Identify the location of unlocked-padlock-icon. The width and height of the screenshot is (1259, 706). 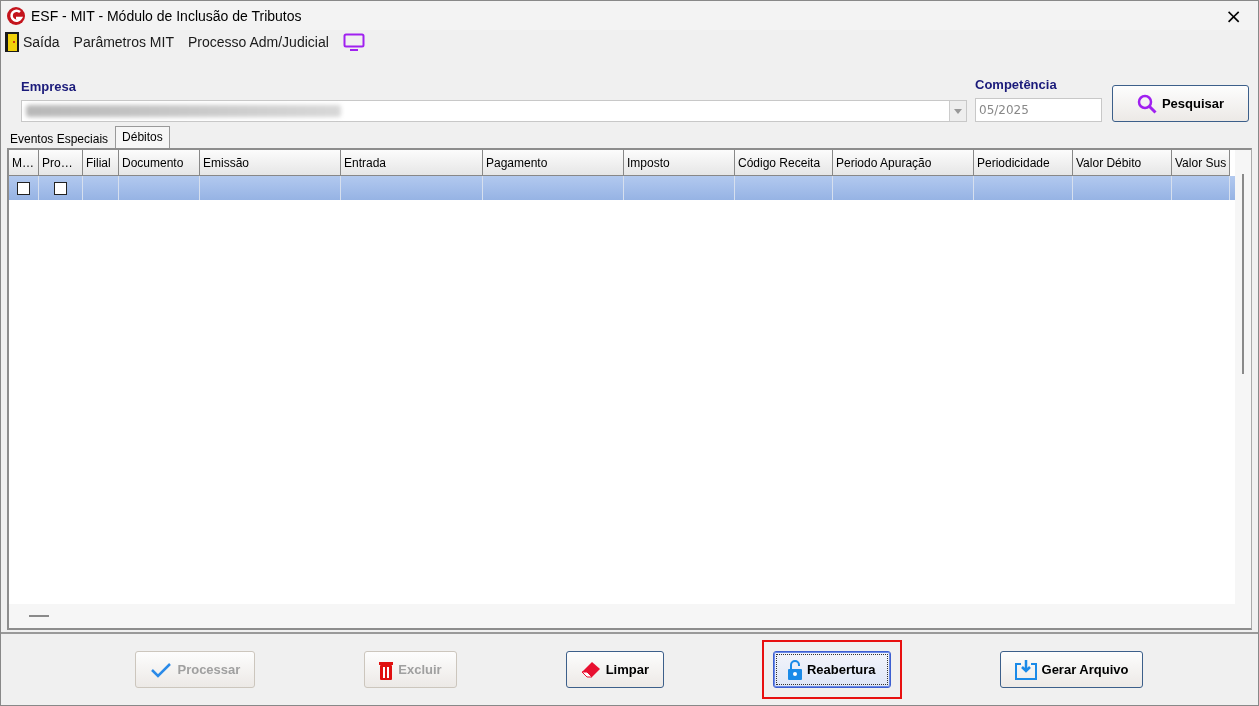
(794, 669).